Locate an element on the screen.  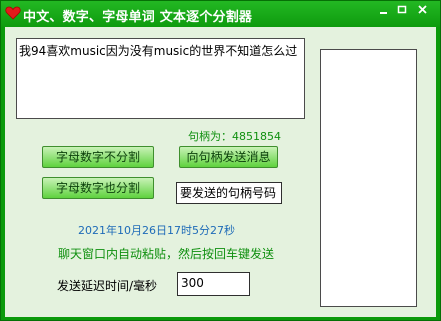
delay-label: 发送延迟时间/毫秒 is located at coordinates (107, 286).